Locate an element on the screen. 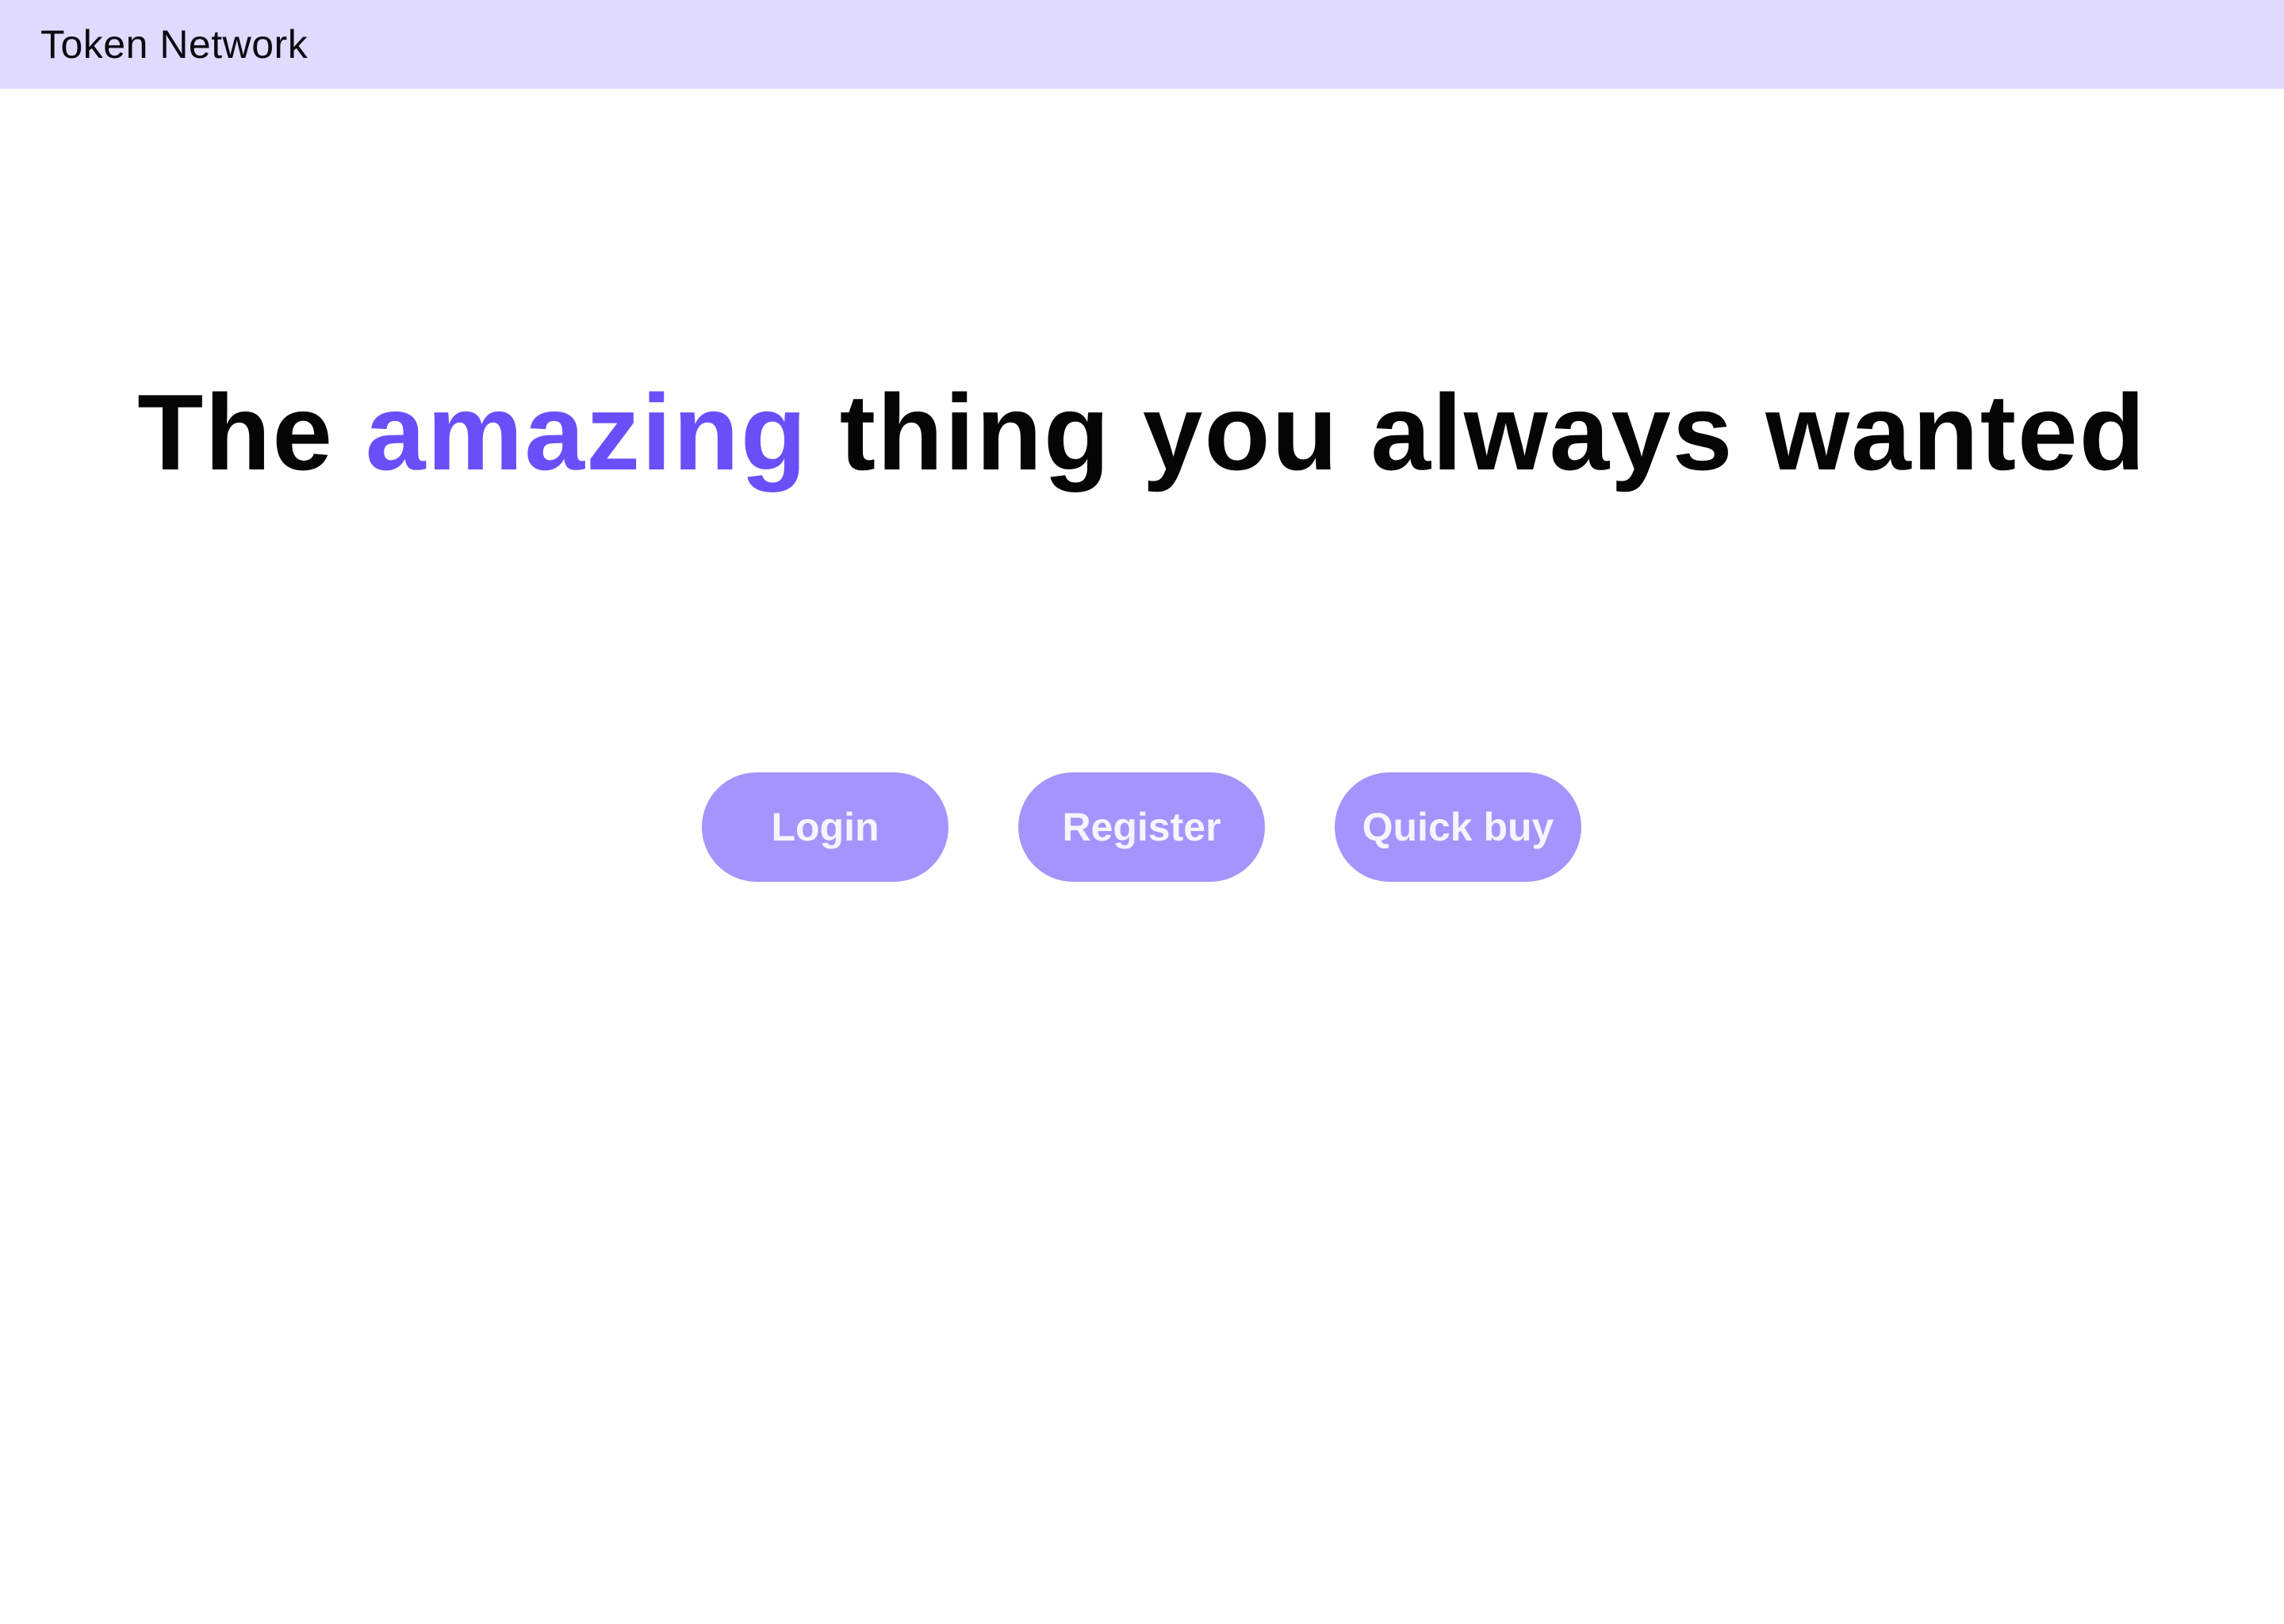 The width and height of the screenshot is (2284, 1624). action-buttons: Login Register Quick buy is located at coordinates (1141, 827).